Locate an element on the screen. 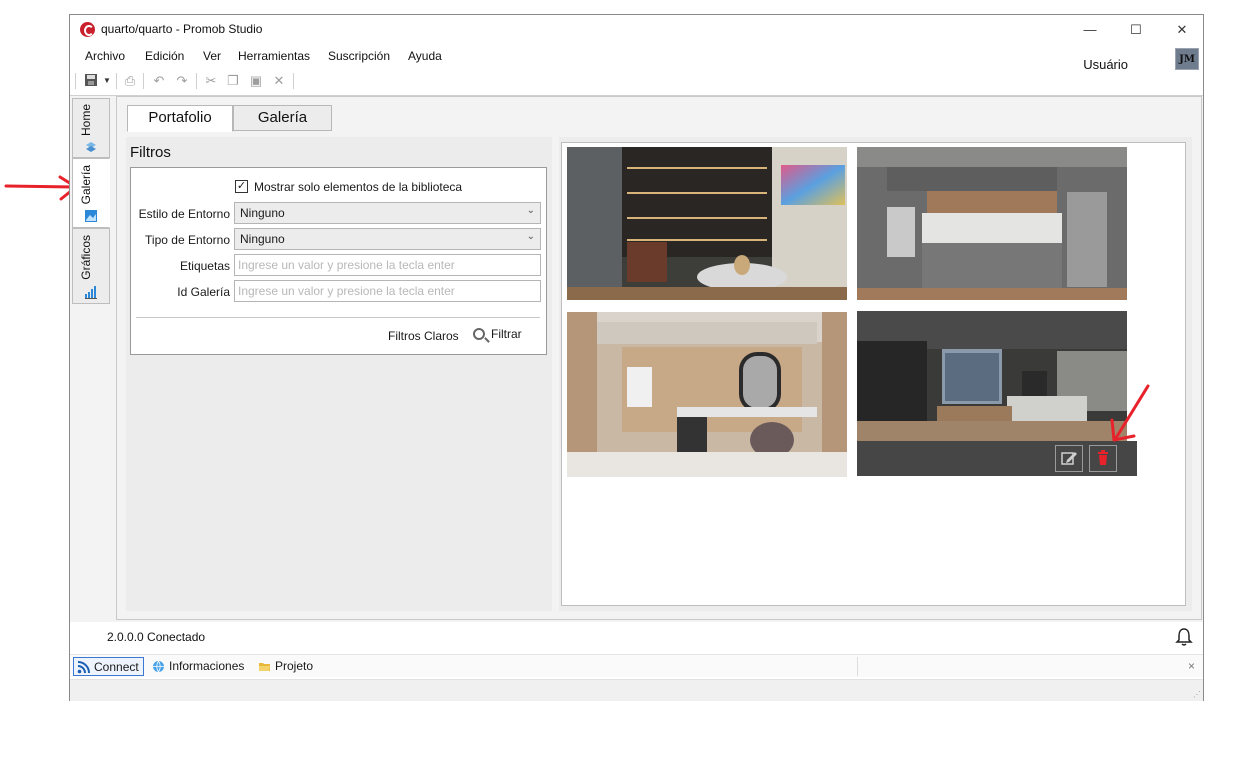 This screenshot has height=760, width=1238. delete-button is located at coordinates (1103, 458).